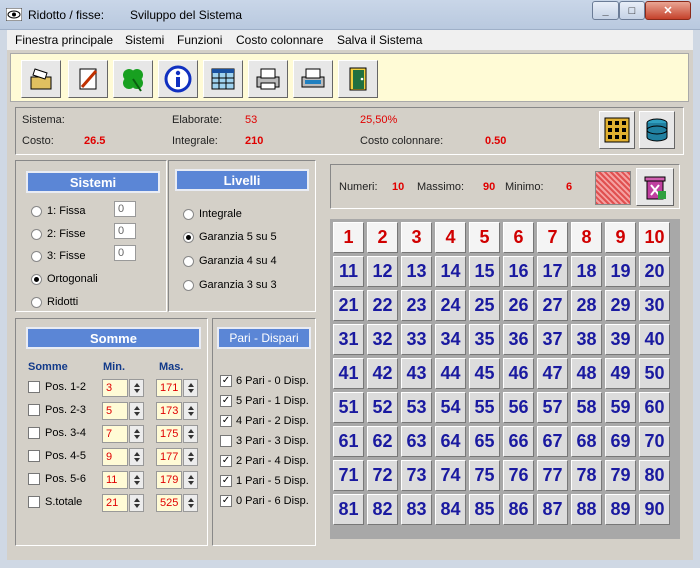 This screenshot has height=568, width=700. I want to click on number-cell: 59, so click(620, 407).